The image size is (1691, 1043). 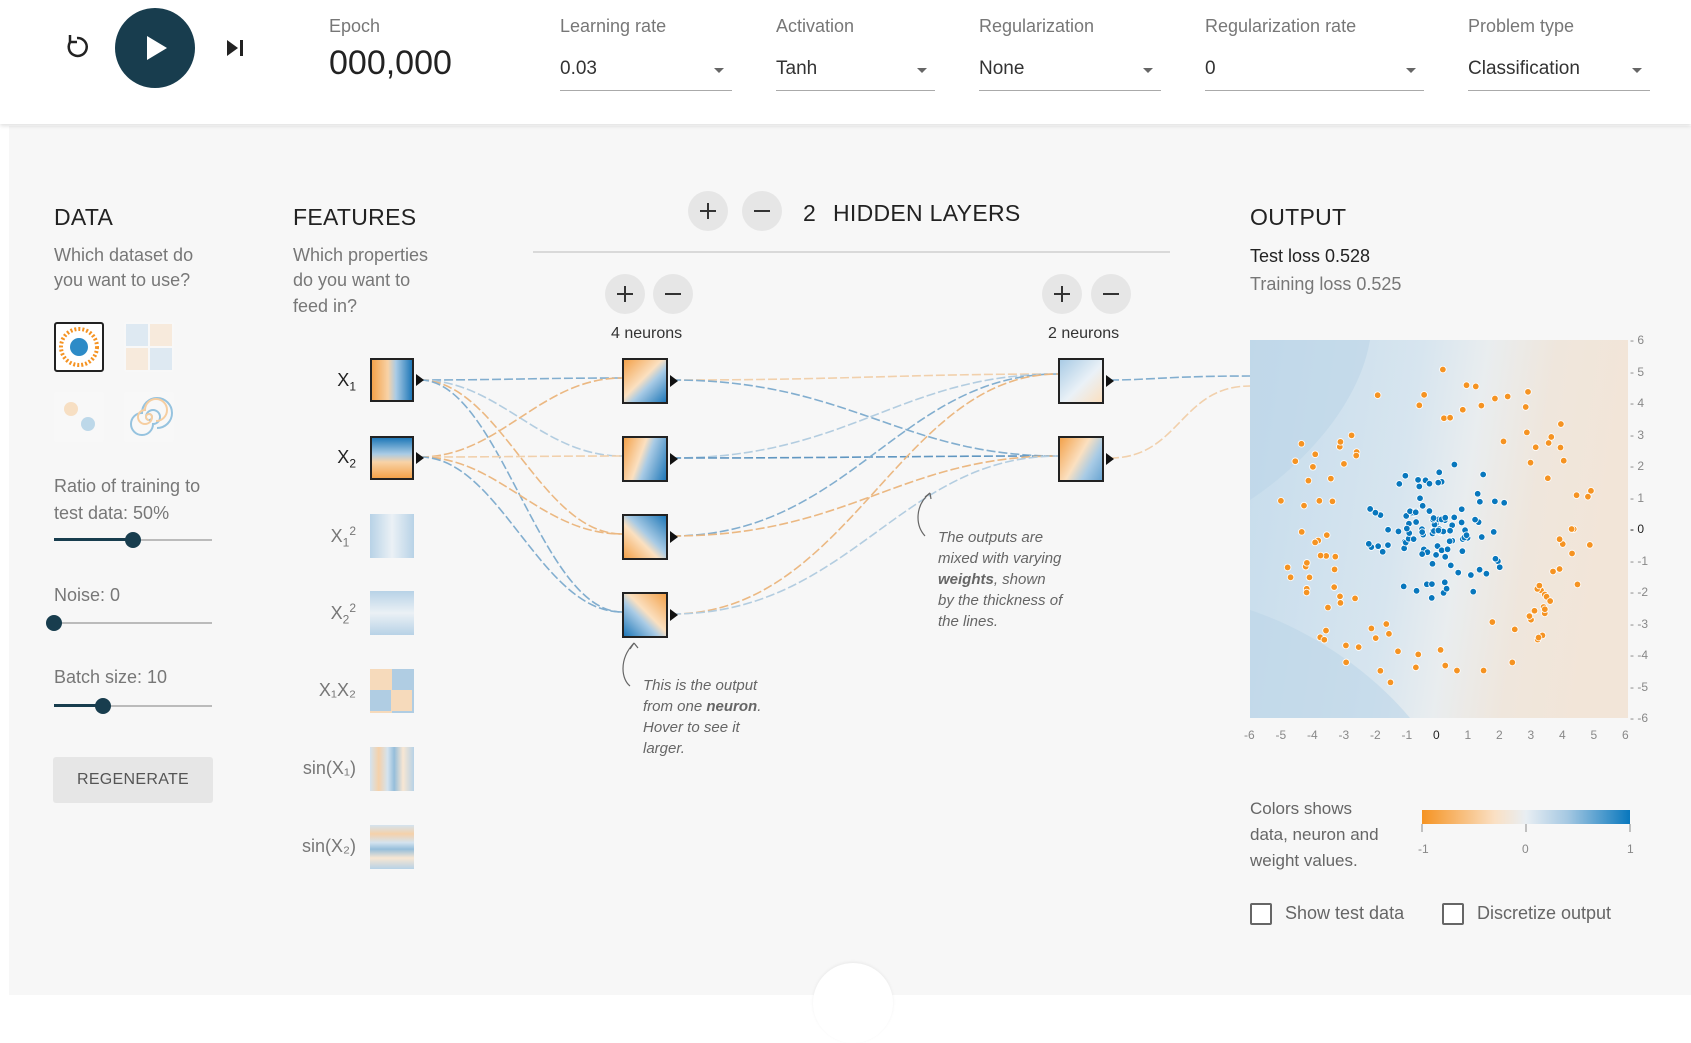 I want to click on features-question-line-1: Which properties, so click(x=361, y=255).